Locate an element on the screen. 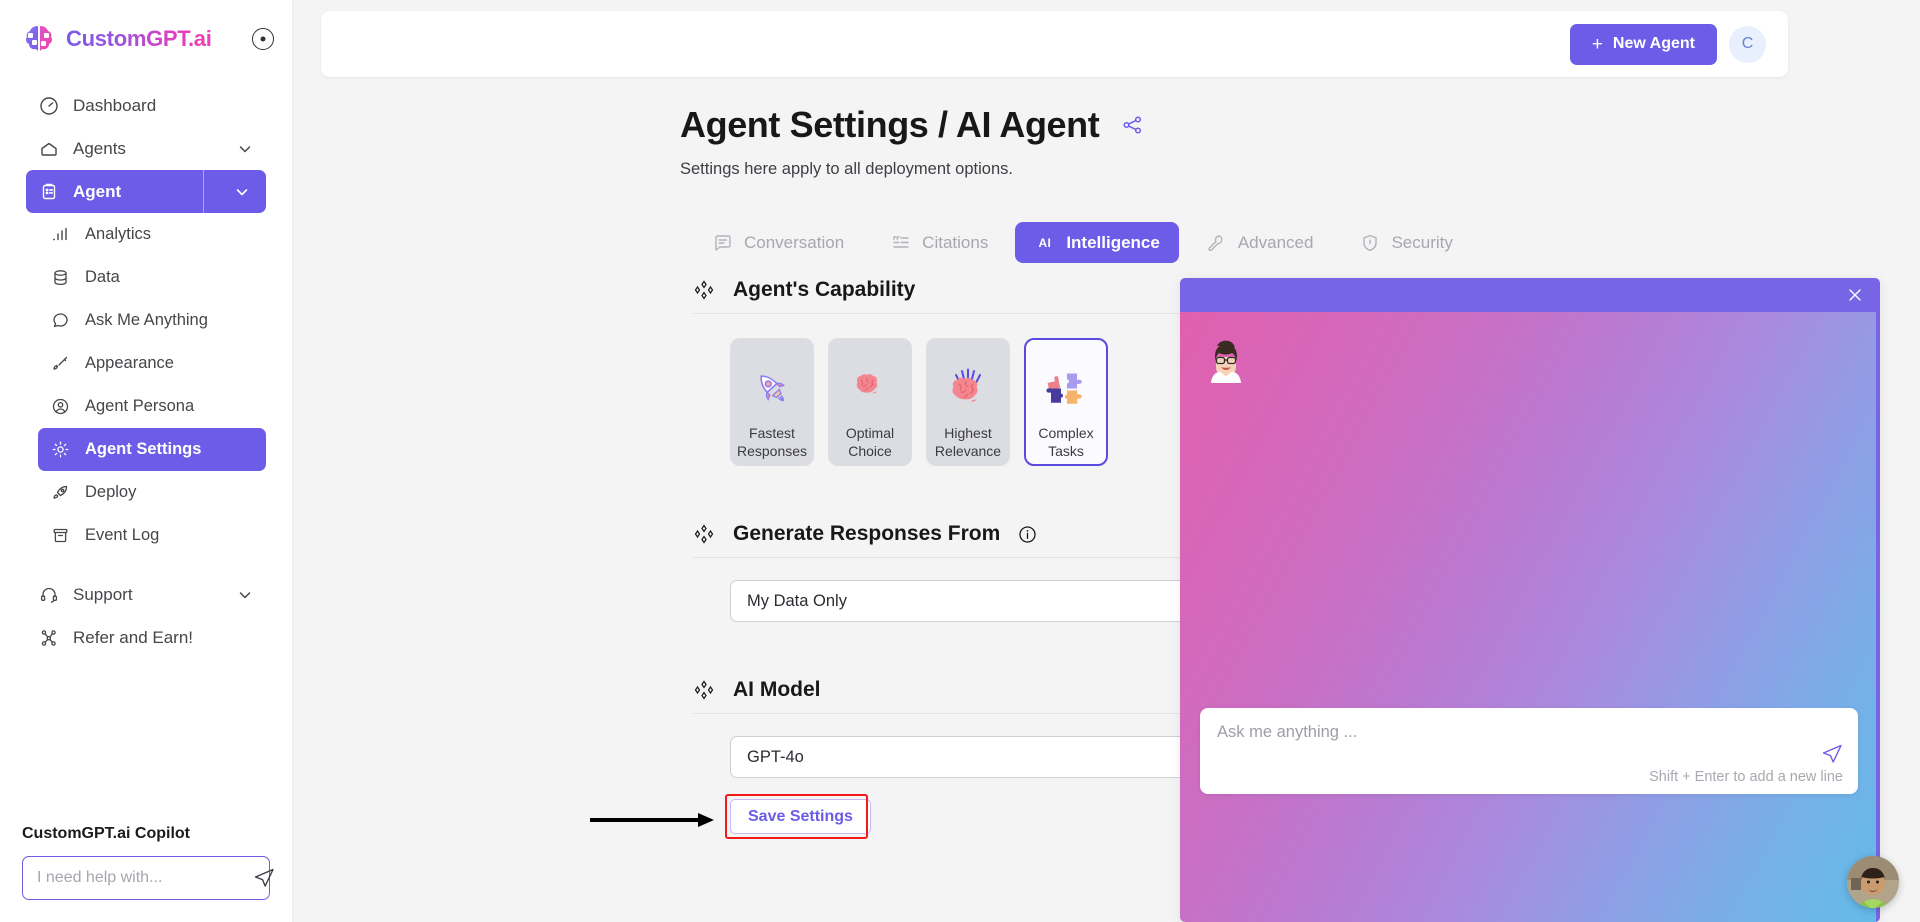 Image resolution: width=1920 pixels, height=922 pixels. sidebar-item-event-log: Event Log is located at coordinates (152, 535).